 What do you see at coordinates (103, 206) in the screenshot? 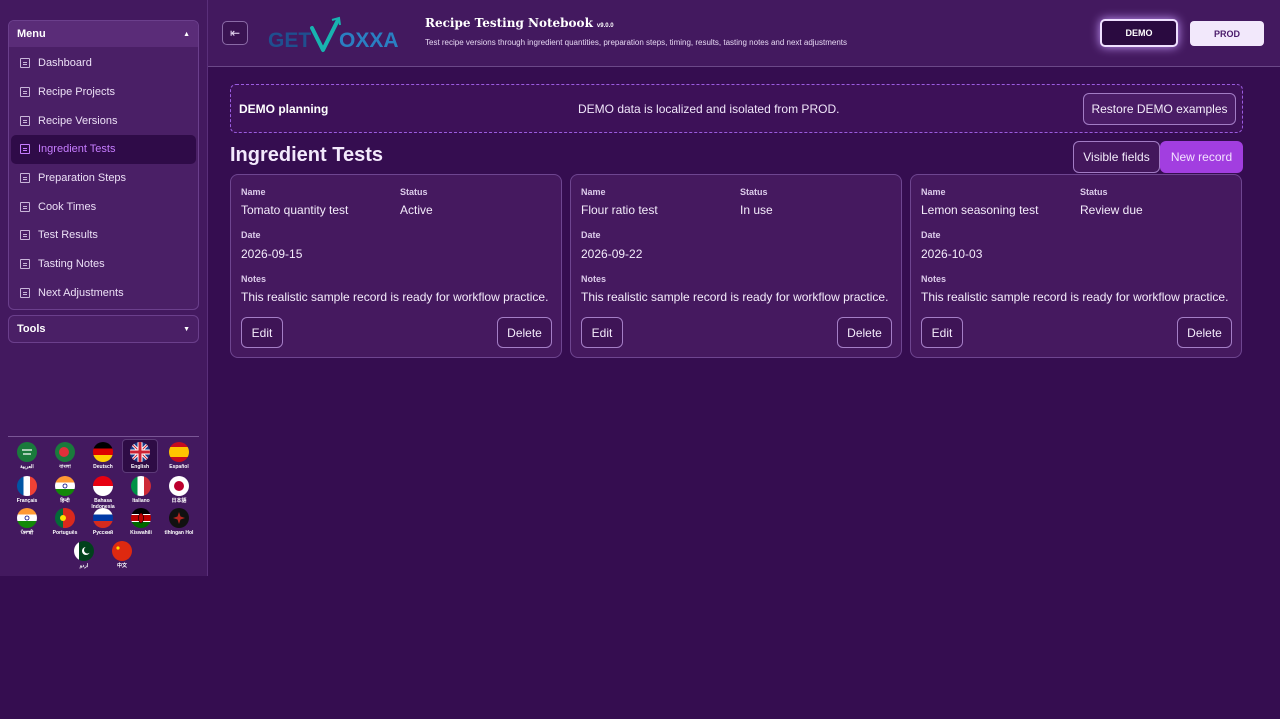
I see `sidebar-item-cook-times: Cook Times` at bounding box center [103, 206].